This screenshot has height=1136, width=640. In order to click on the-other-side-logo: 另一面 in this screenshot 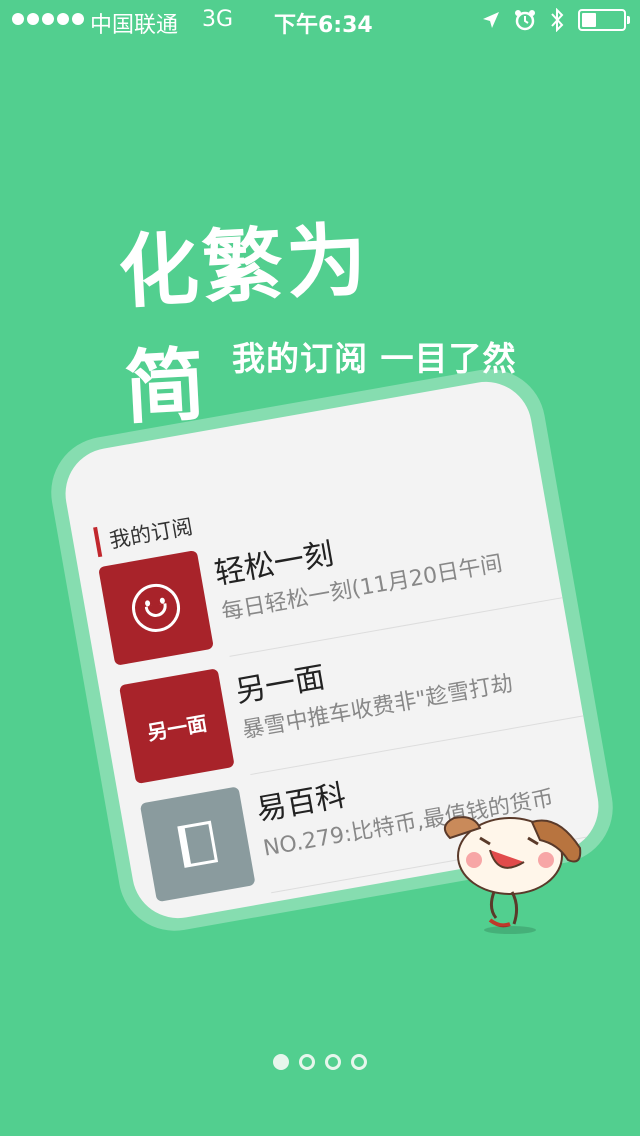, I will do `click(177, 727)`.